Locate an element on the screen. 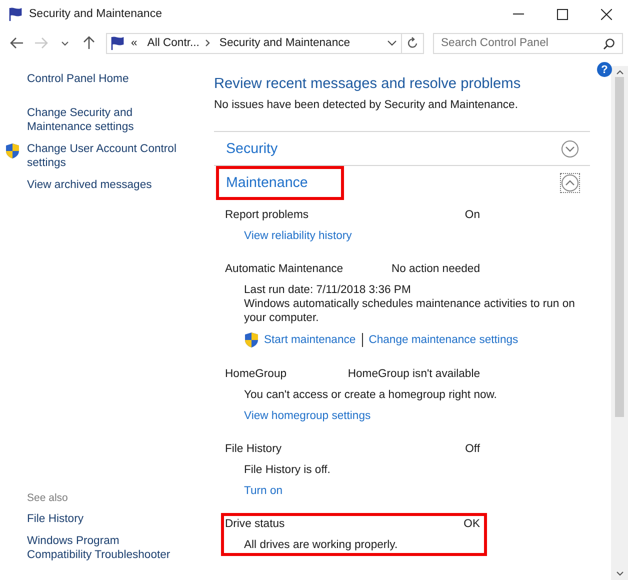 This screenshot has height=580, width=628. minimize-icon is located at coordinates (518, 14).